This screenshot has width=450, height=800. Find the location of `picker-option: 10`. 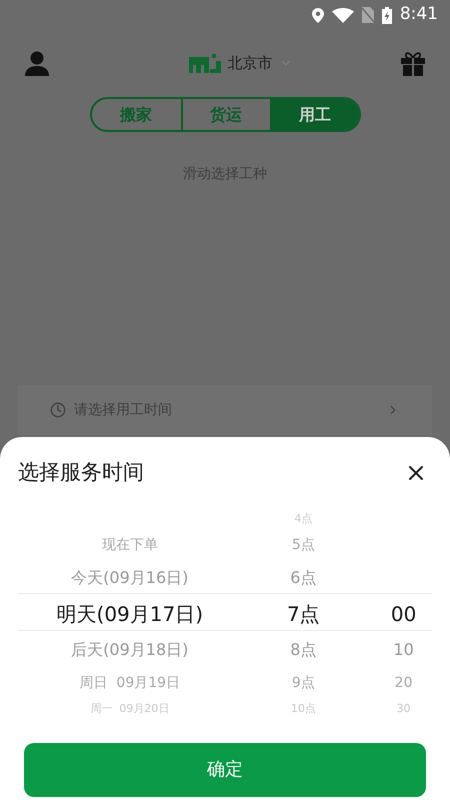

picker-option: 10 is located at coordinates (403, 650).